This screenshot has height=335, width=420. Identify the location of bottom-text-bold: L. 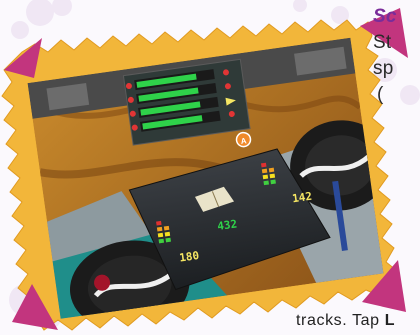
(390, 320).